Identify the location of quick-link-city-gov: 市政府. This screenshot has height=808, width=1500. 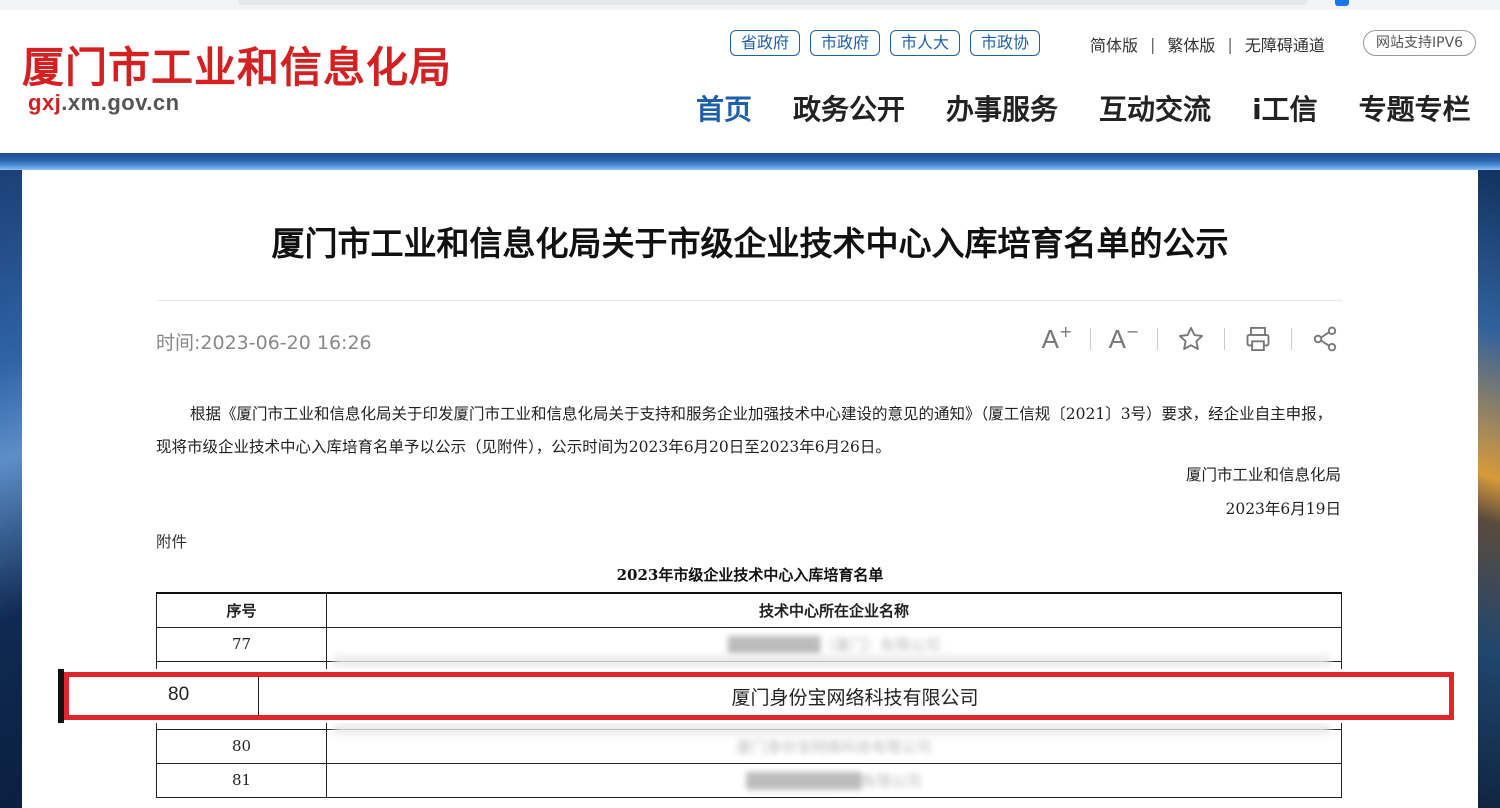
(845, 43).